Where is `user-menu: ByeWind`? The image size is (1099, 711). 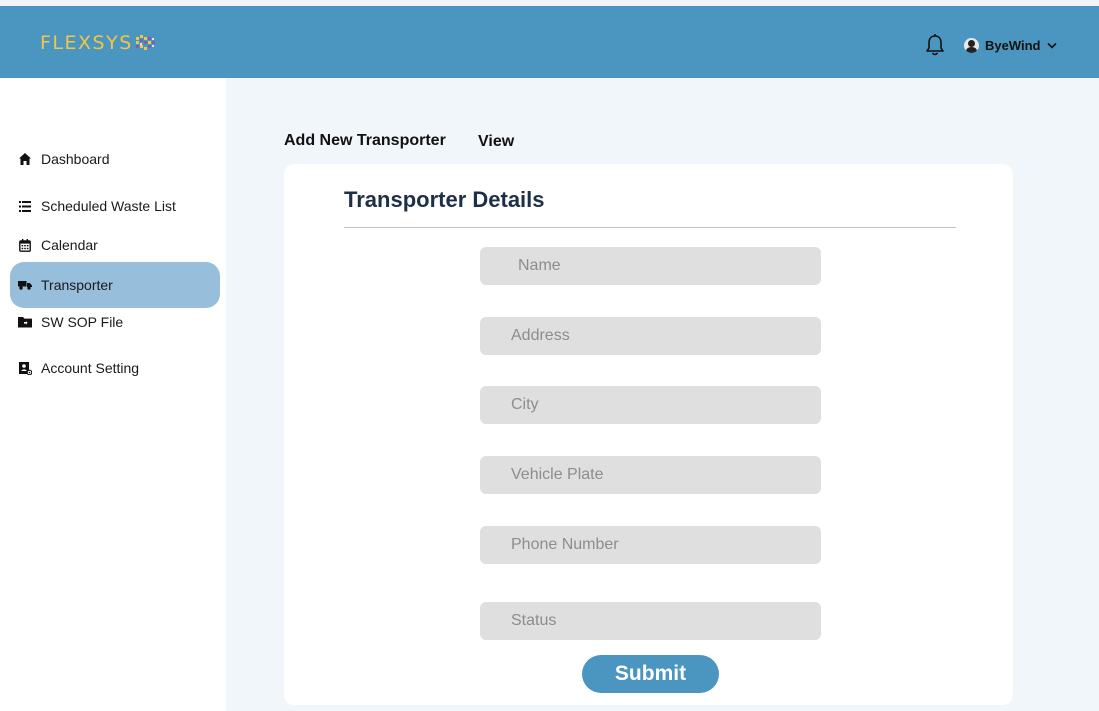
user-menu: ByeWind is located at coordinates (1010, 45).